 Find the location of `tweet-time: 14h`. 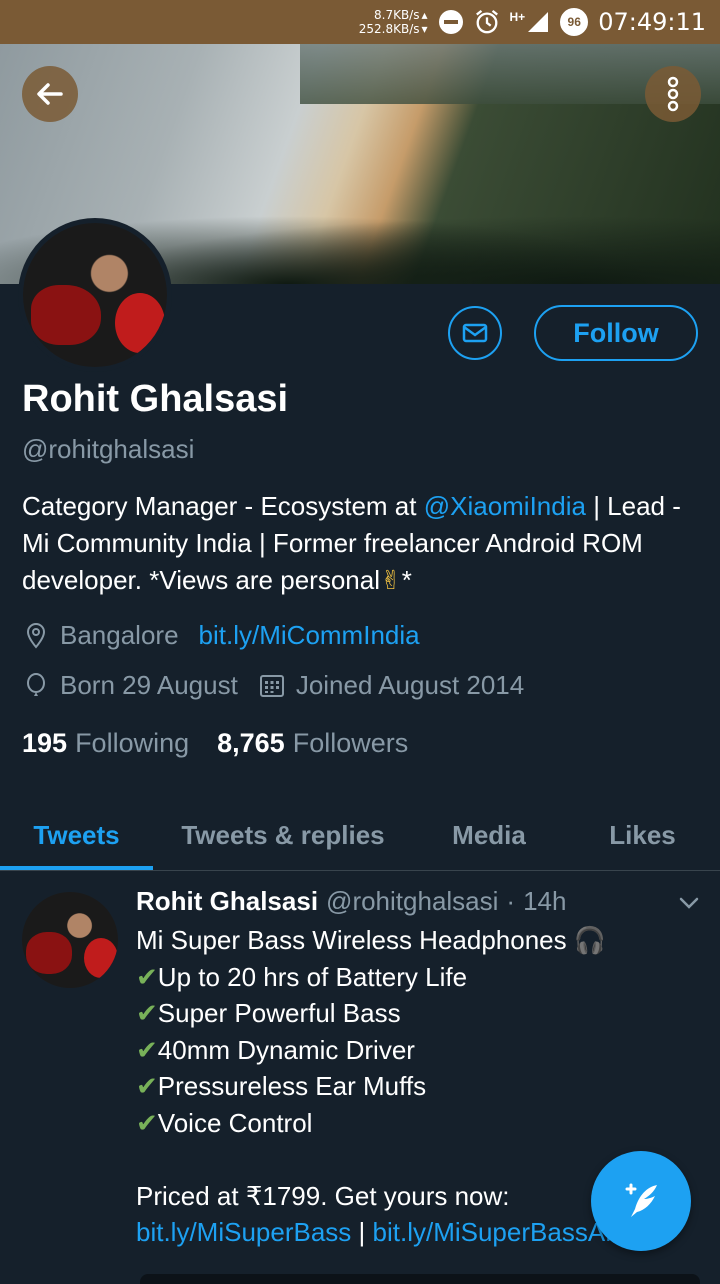

tweet-time: 14h is located at coordinates (545, 901).